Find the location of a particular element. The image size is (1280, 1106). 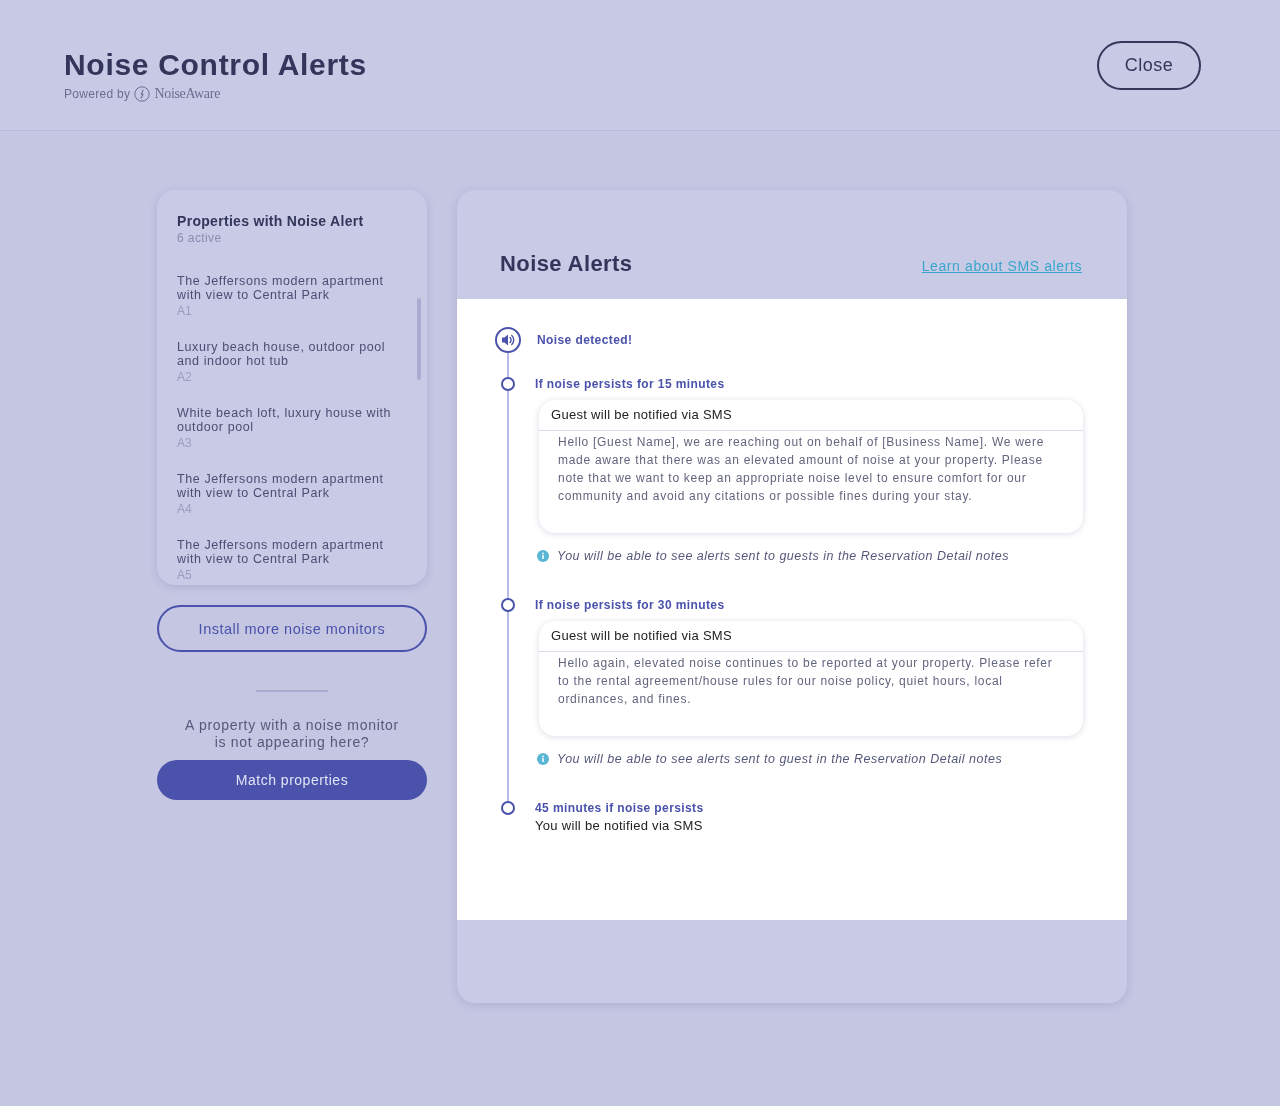

sms-message: Hello [Guest Name], we are reaching out on behalf of [Business Name]. We were made aware that there was an elevated amount of noise at your property. Please note that we want to keep an appropriate noise level to ensure comfort for our community and avoid any citations or possible fines during your stay. is located at coordinates (801, 469).